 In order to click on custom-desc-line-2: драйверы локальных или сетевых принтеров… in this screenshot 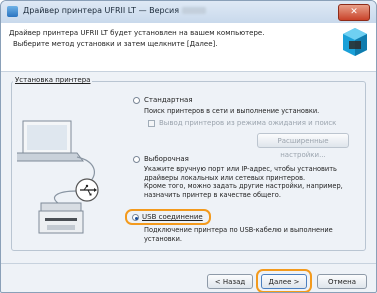, I will do `click(225, 177)`.